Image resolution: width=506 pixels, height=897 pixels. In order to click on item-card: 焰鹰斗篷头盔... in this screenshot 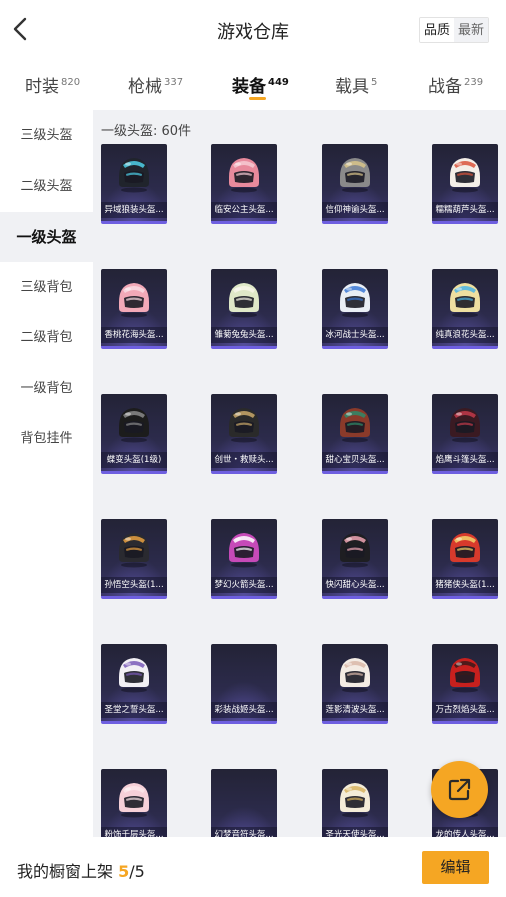, I will do `click(465, 434)`.